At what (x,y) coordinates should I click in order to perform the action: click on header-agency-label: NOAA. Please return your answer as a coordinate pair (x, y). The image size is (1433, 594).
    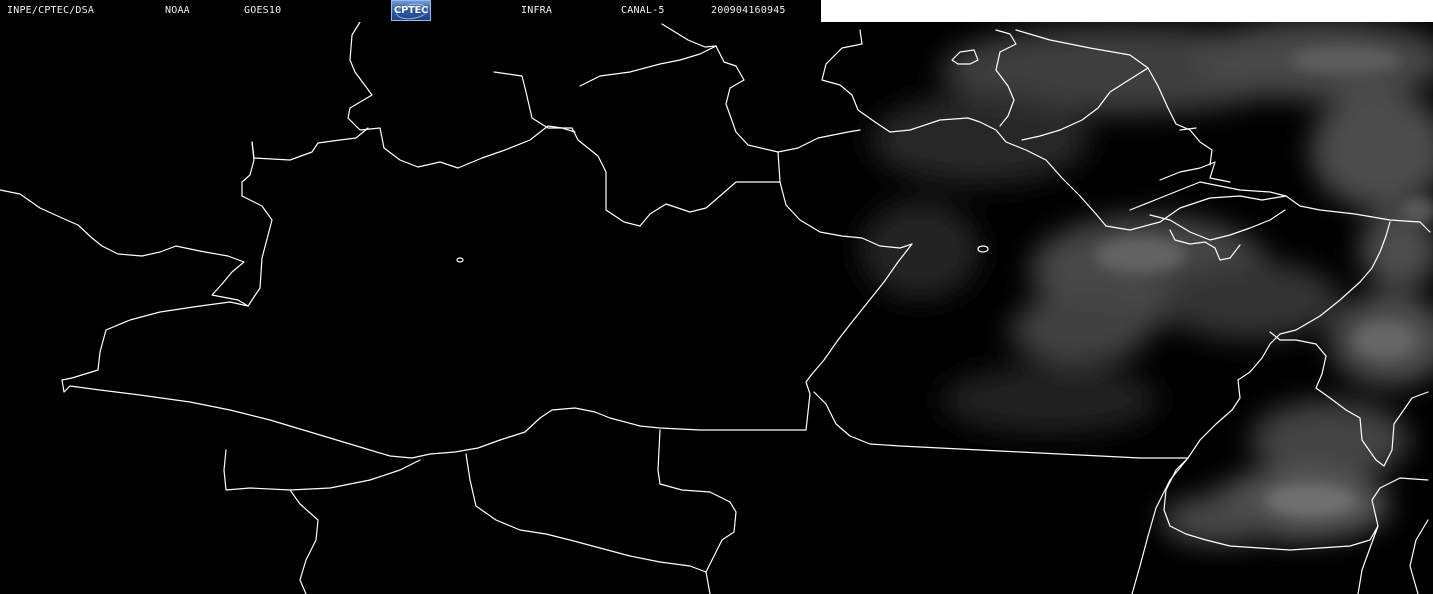
    Looking at the image, I should click on (177, 10).